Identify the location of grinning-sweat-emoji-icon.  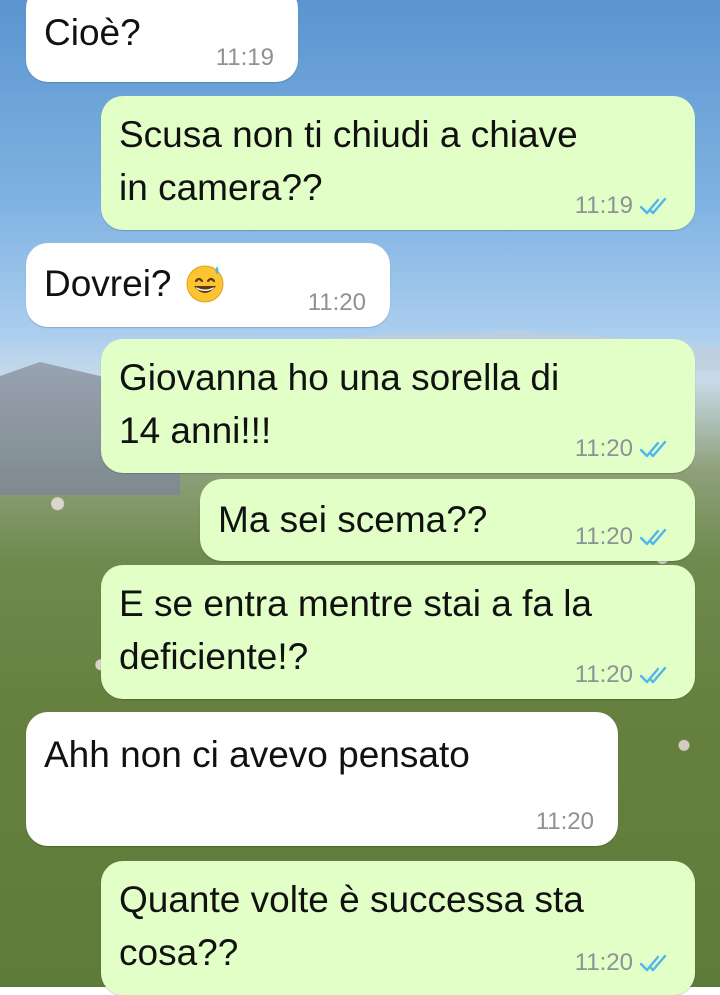
(204, 284).